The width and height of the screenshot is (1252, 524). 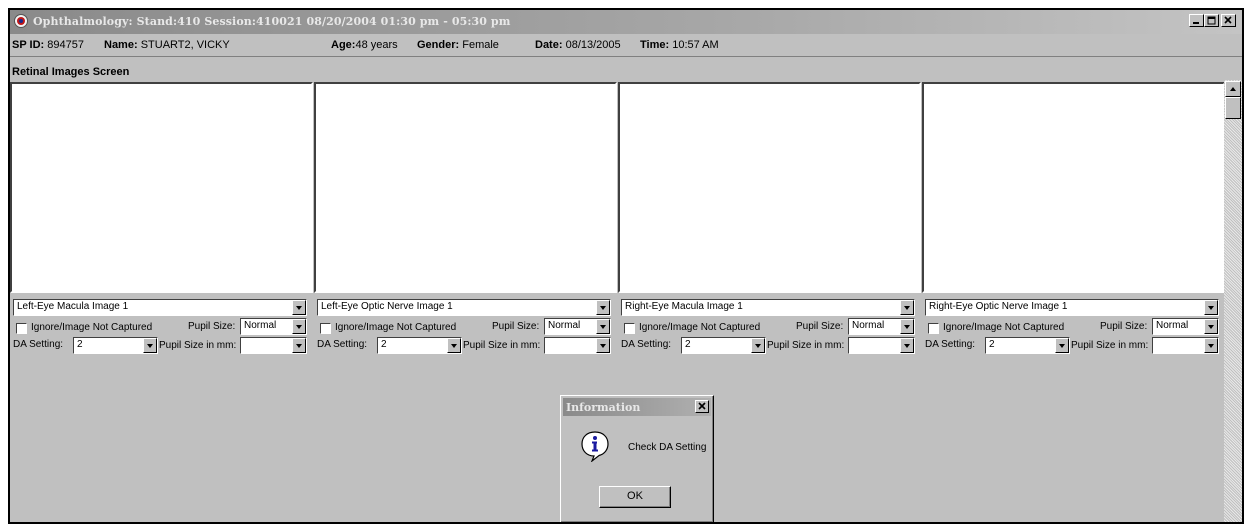 What do you see at coordinates (626, 56) in the screenshot?
I see `header-divider` at bounding box center [626, 56].